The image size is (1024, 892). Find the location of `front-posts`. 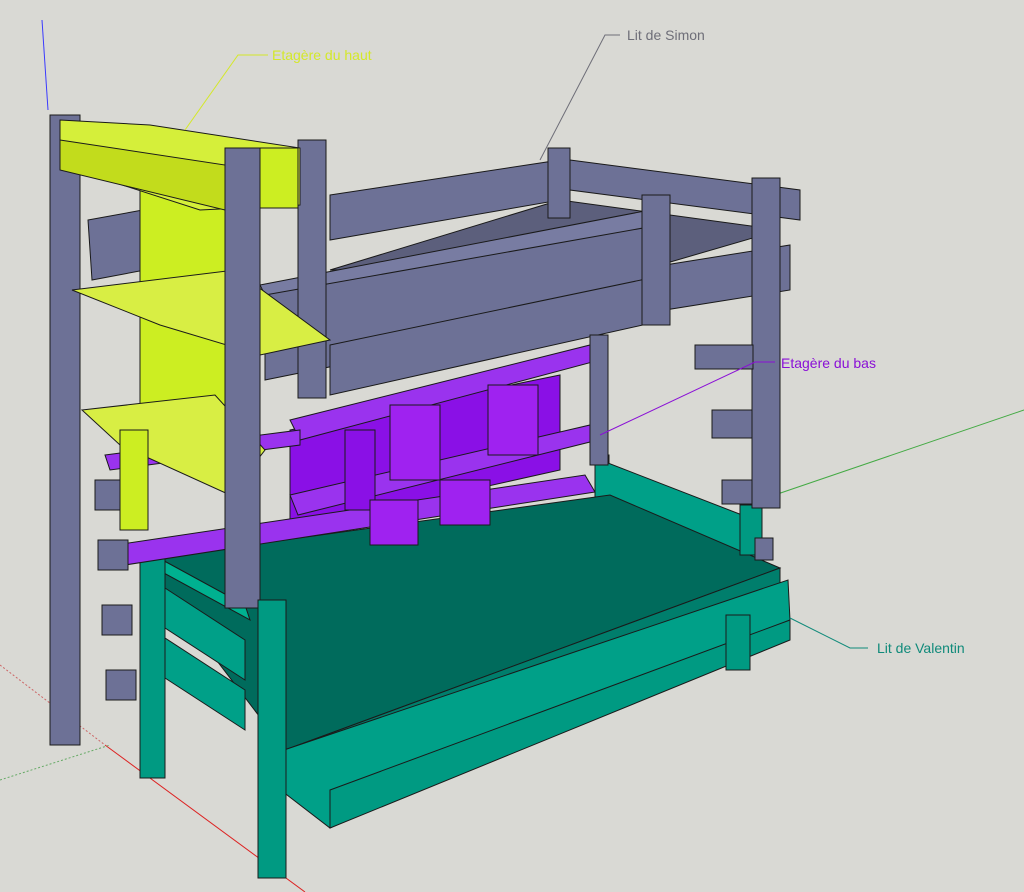

front-posts is located at coordinates (255, 513).